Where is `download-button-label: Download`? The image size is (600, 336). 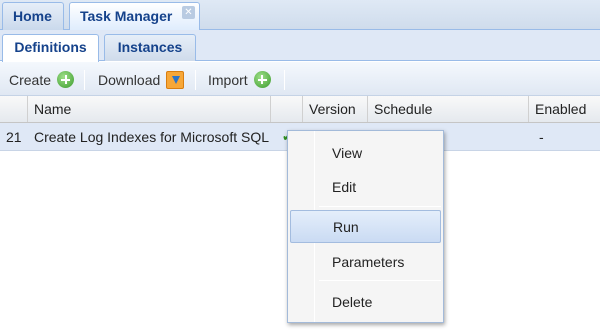 download-button-label: Download is located at coordinates (129, 80).